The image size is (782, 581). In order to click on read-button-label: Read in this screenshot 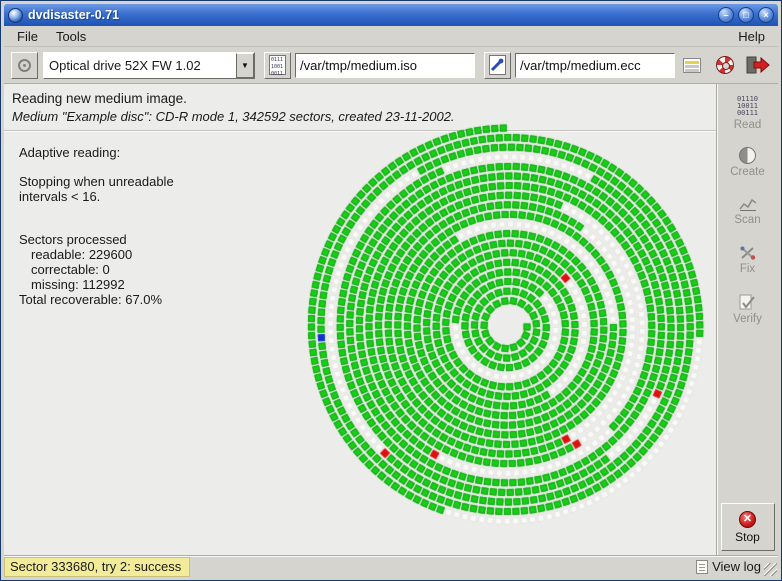, I will do `click(747, 124)`.